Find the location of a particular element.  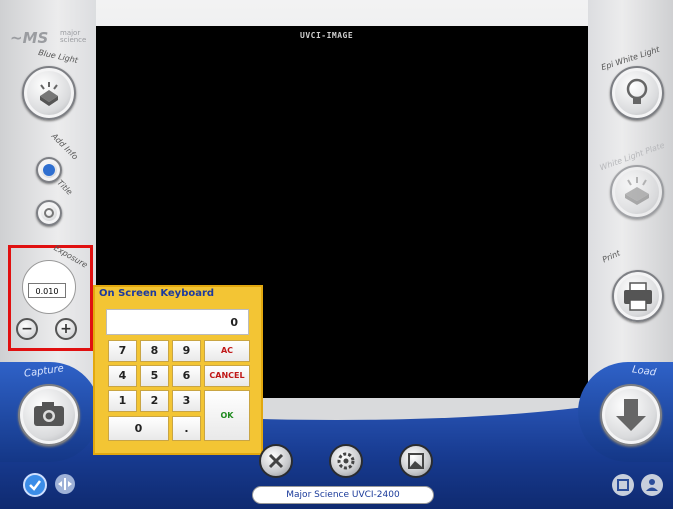

key-5: 5 is located at coordinates (154, 376).